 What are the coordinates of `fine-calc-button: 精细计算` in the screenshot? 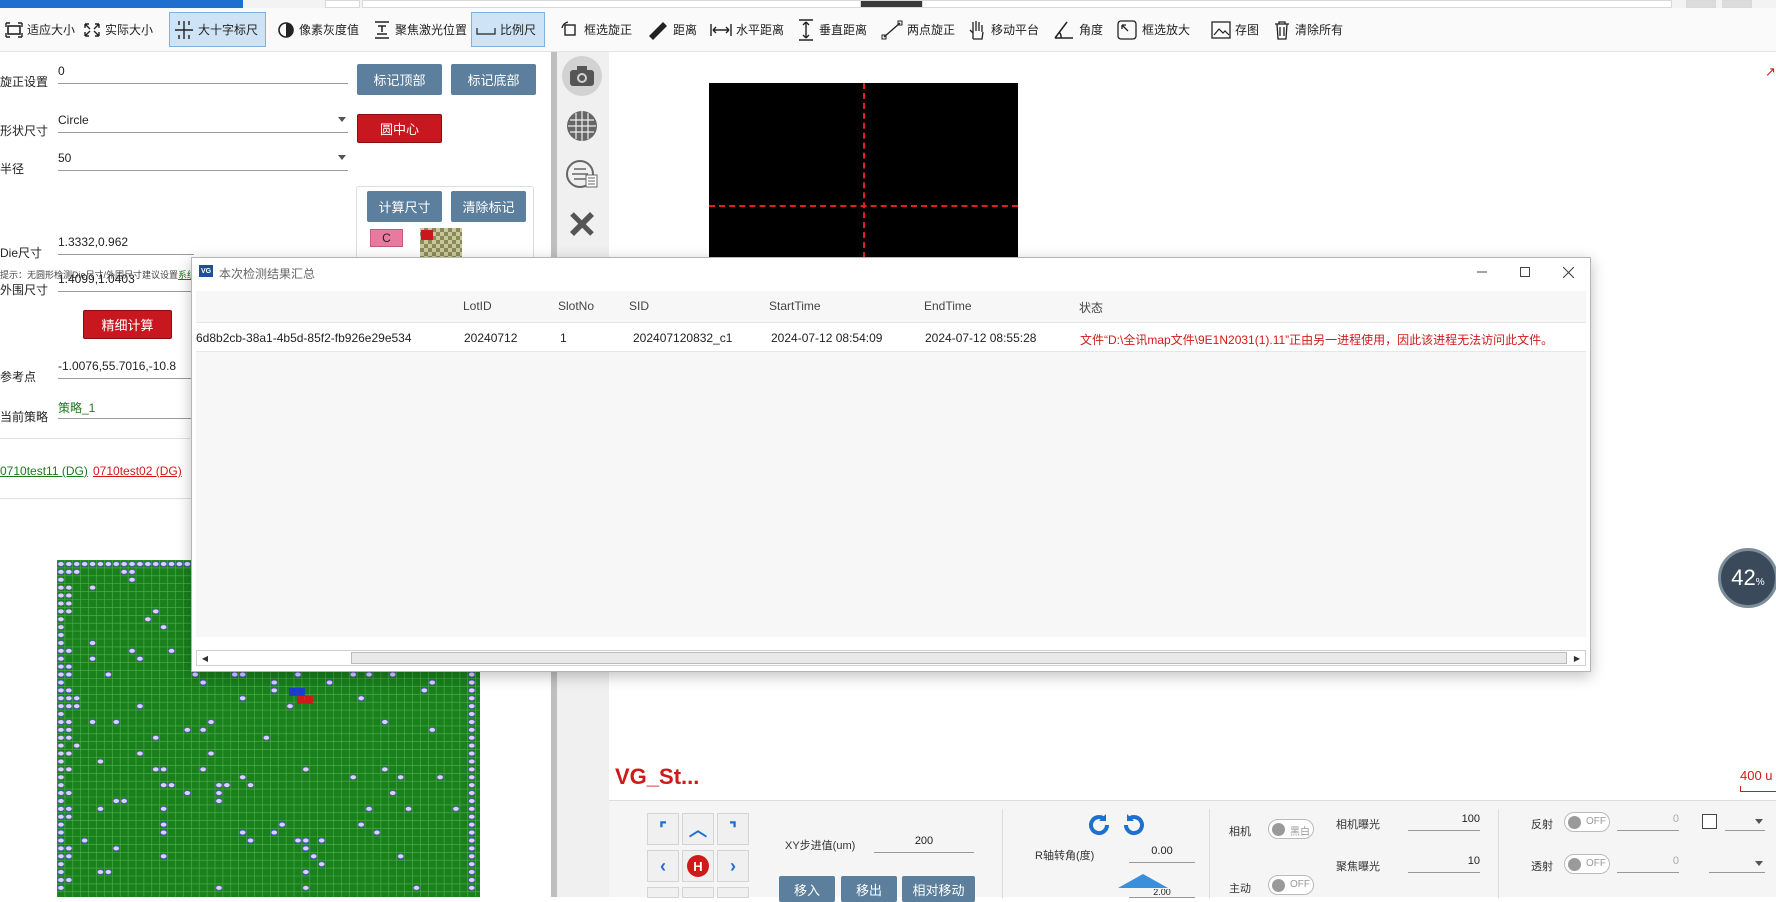 It's located at (127, 324).